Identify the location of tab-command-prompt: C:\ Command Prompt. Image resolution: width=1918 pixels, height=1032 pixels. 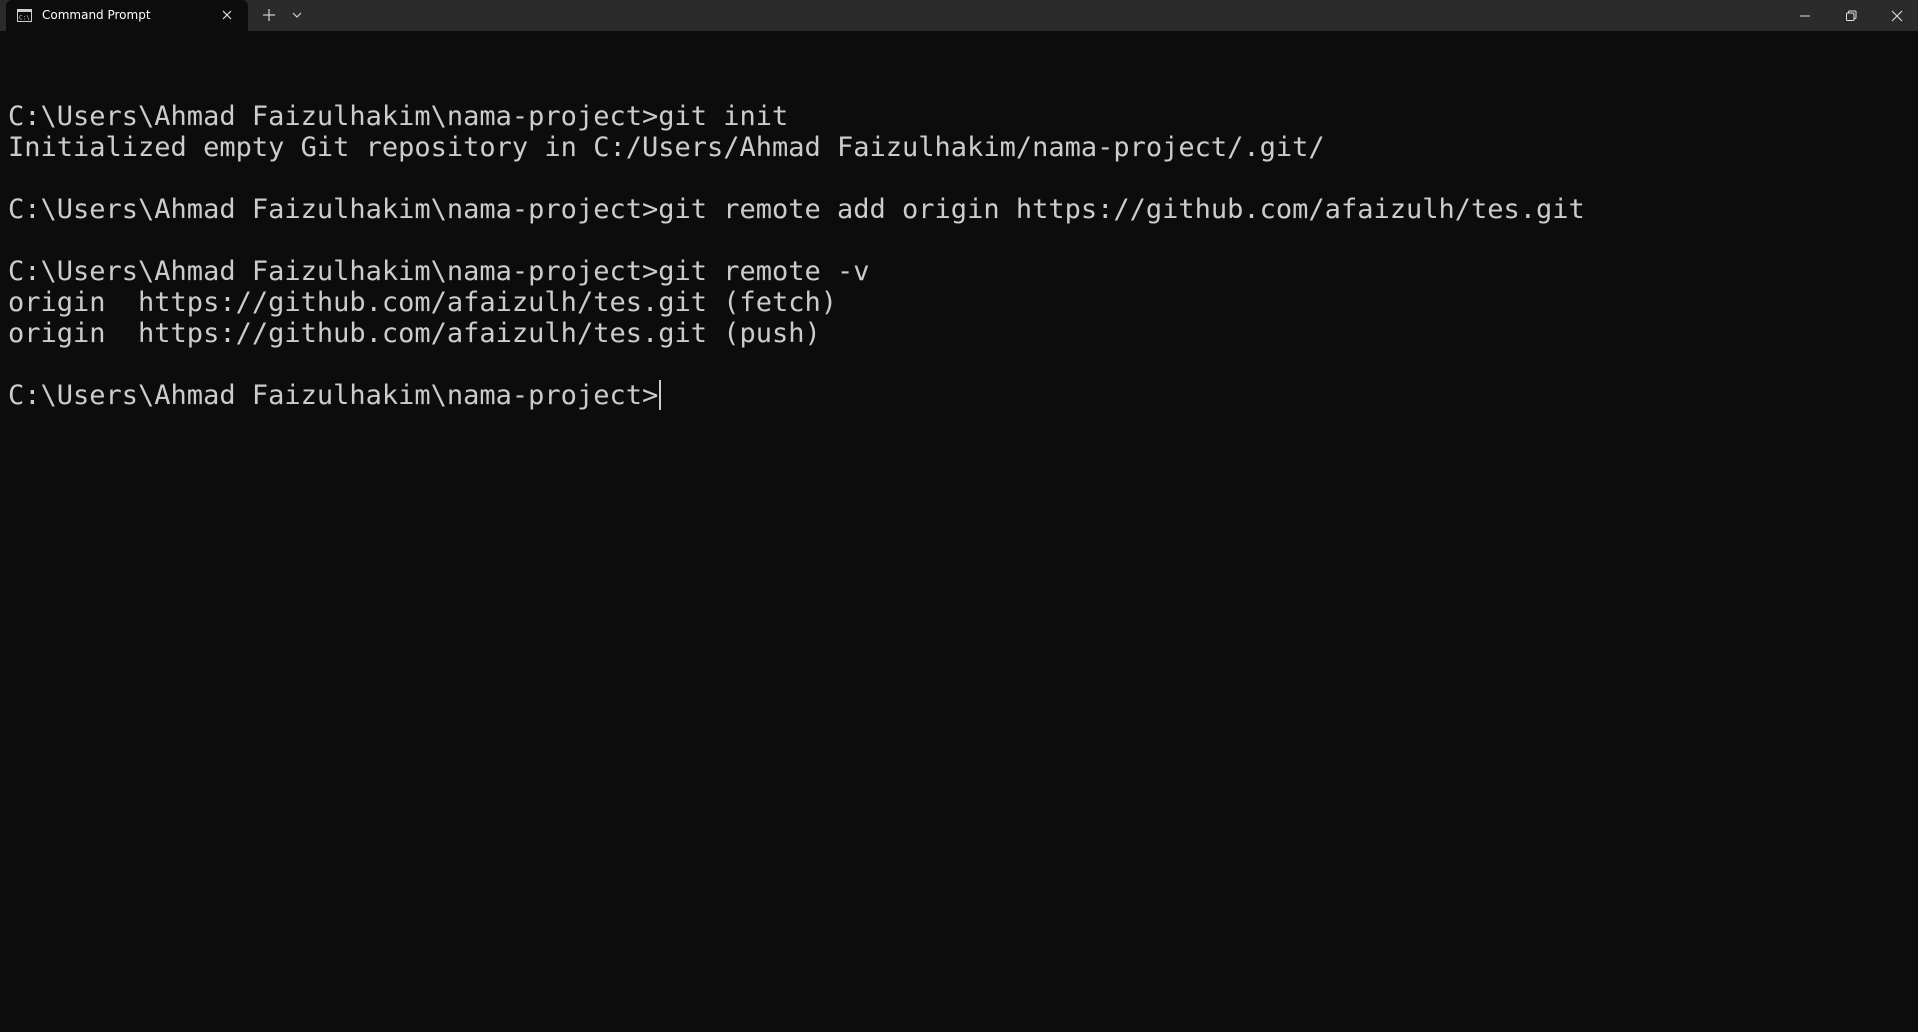
(127, 15).